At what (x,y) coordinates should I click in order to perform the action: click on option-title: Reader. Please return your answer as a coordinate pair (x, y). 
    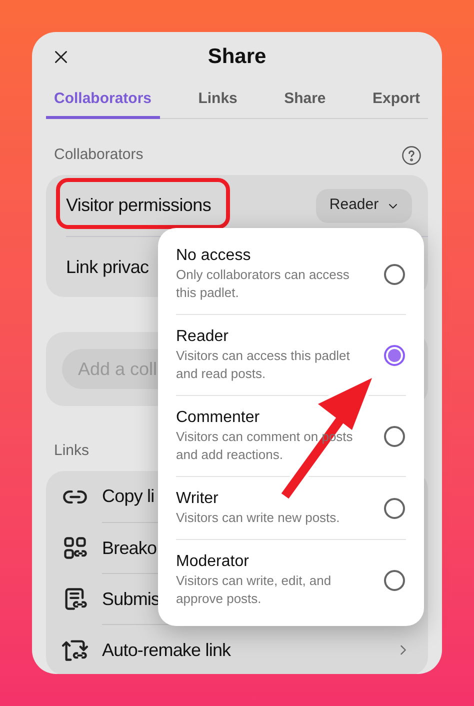
    Looking at the image, I should click on (271, 337).